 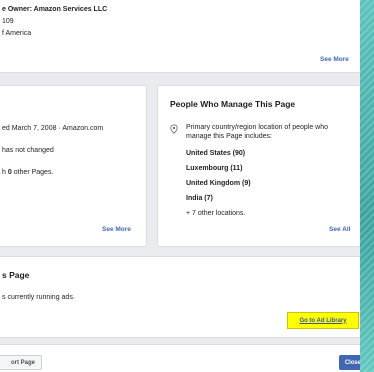 What do you see at coordinates (28, 172) in the screenshot?
I see `merged-line: h 0 other Pages.` at bounding box center [28, 172].